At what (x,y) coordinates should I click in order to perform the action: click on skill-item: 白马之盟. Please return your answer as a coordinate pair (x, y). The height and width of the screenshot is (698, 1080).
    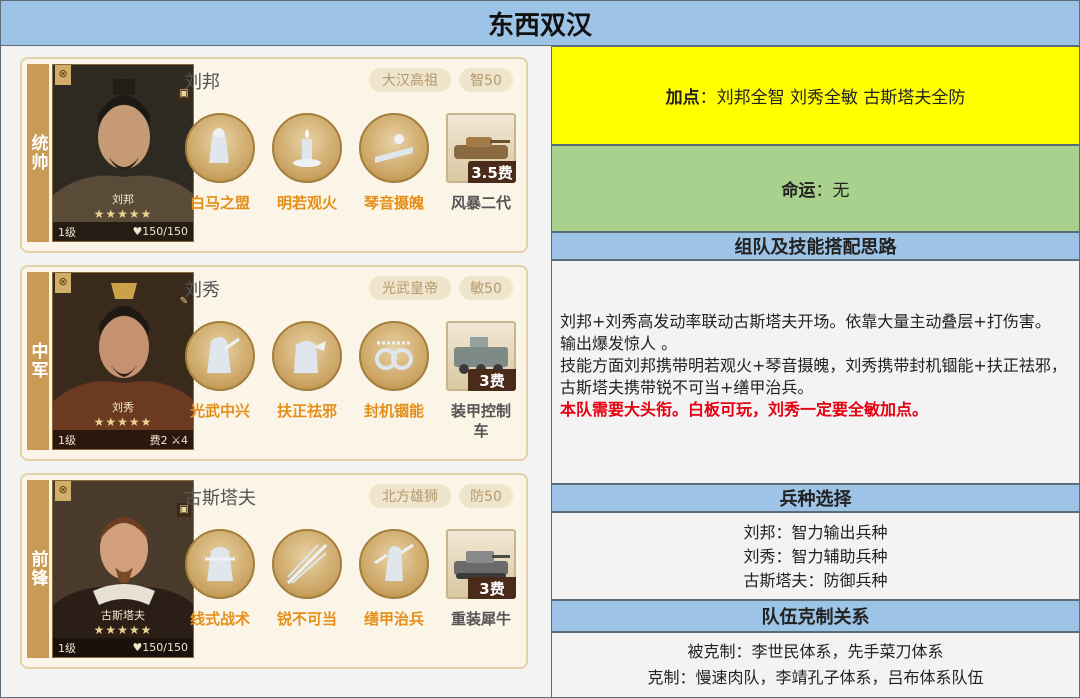
    Looking at the image, I should click on (220, 163).